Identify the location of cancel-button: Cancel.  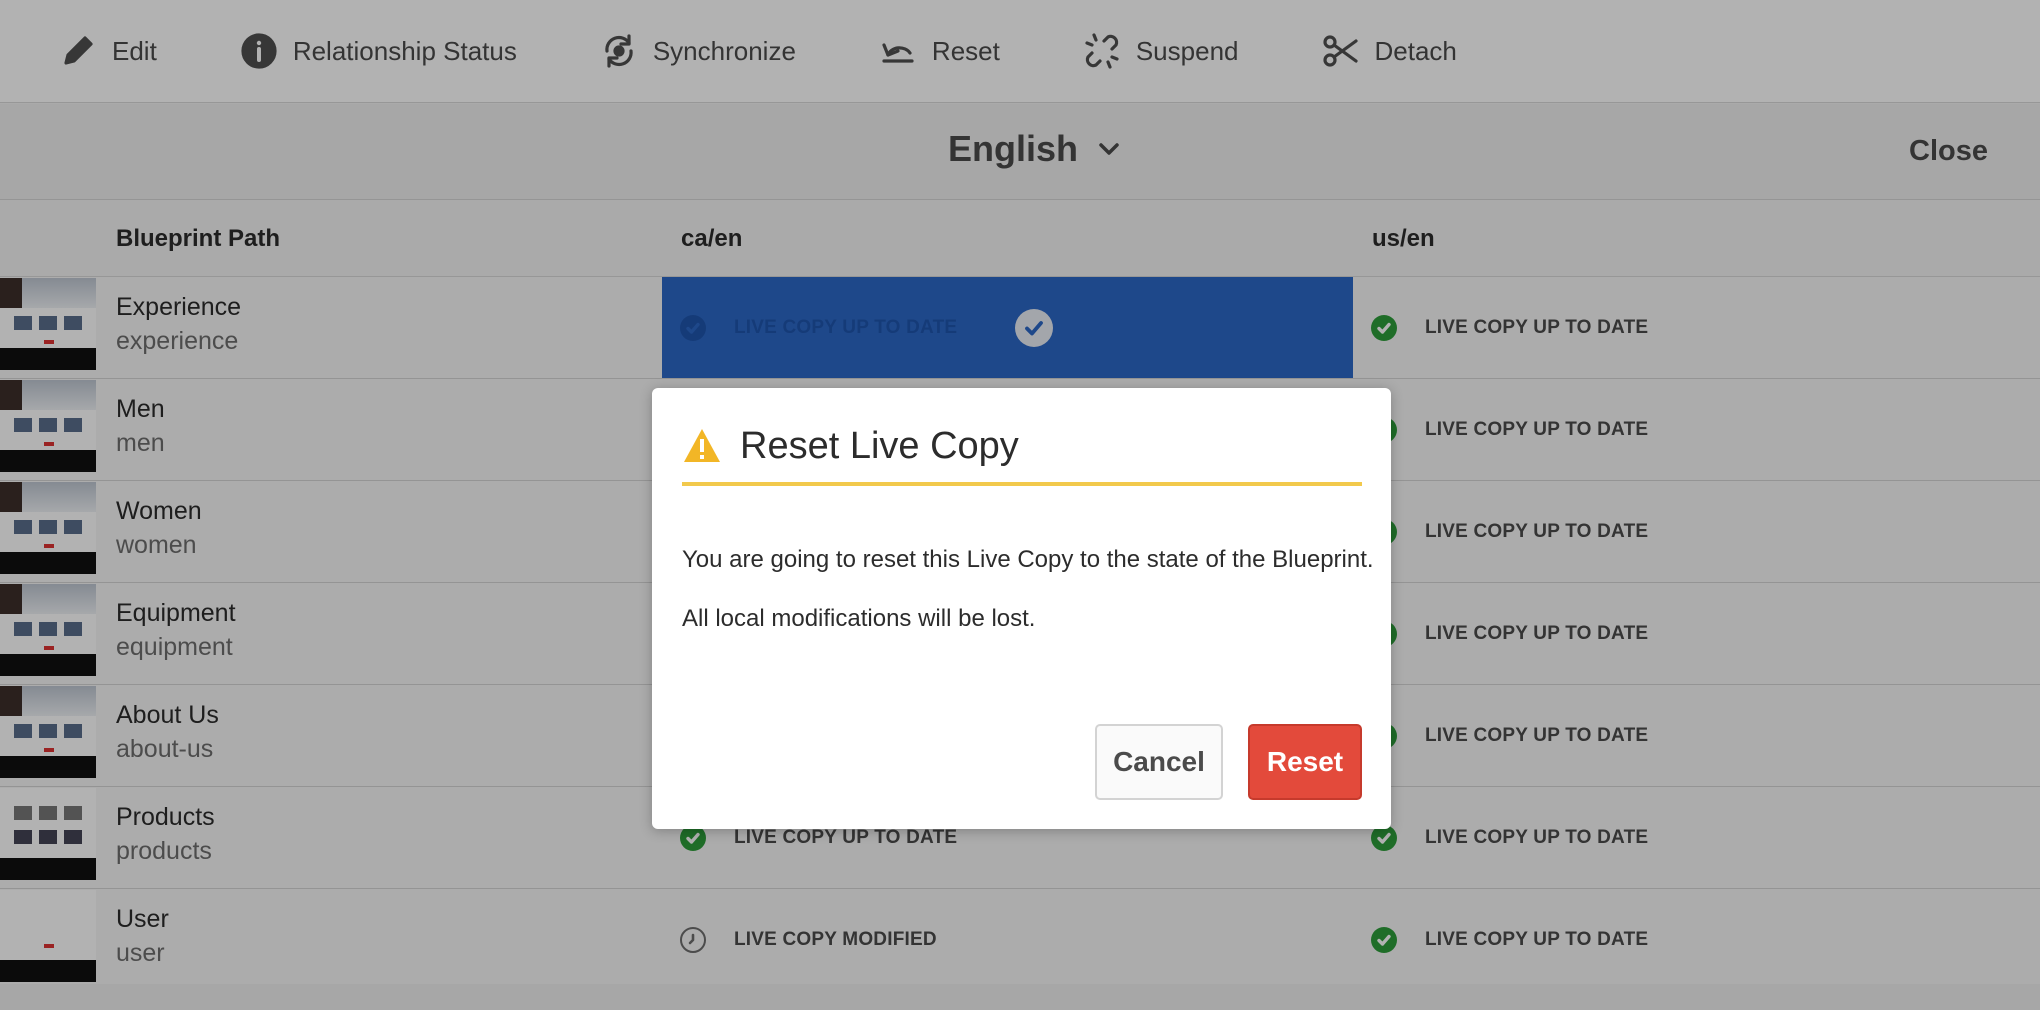
(1159, 762).